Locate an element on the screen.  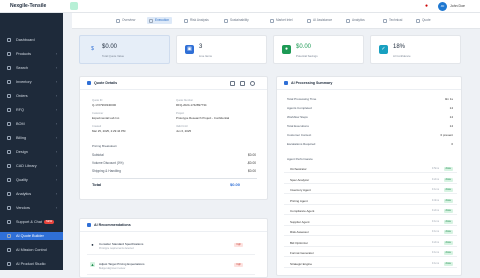
sidebar-item: Search › is located at coordinates (31, 68).